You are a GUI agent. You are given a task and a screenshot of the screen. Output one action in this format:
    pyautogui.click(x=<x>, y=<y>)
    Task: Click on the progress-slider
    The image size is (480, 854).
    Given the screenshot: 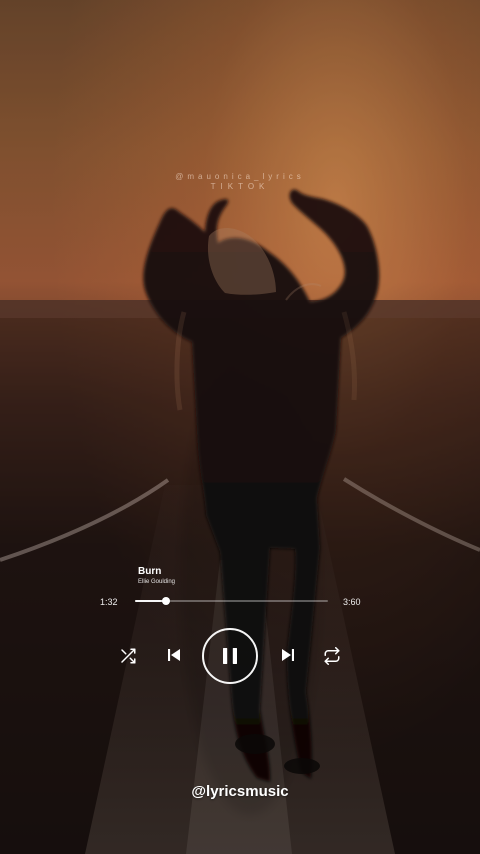 What is the action you would take?
    pyautogui.click(x=231, y=601)
    